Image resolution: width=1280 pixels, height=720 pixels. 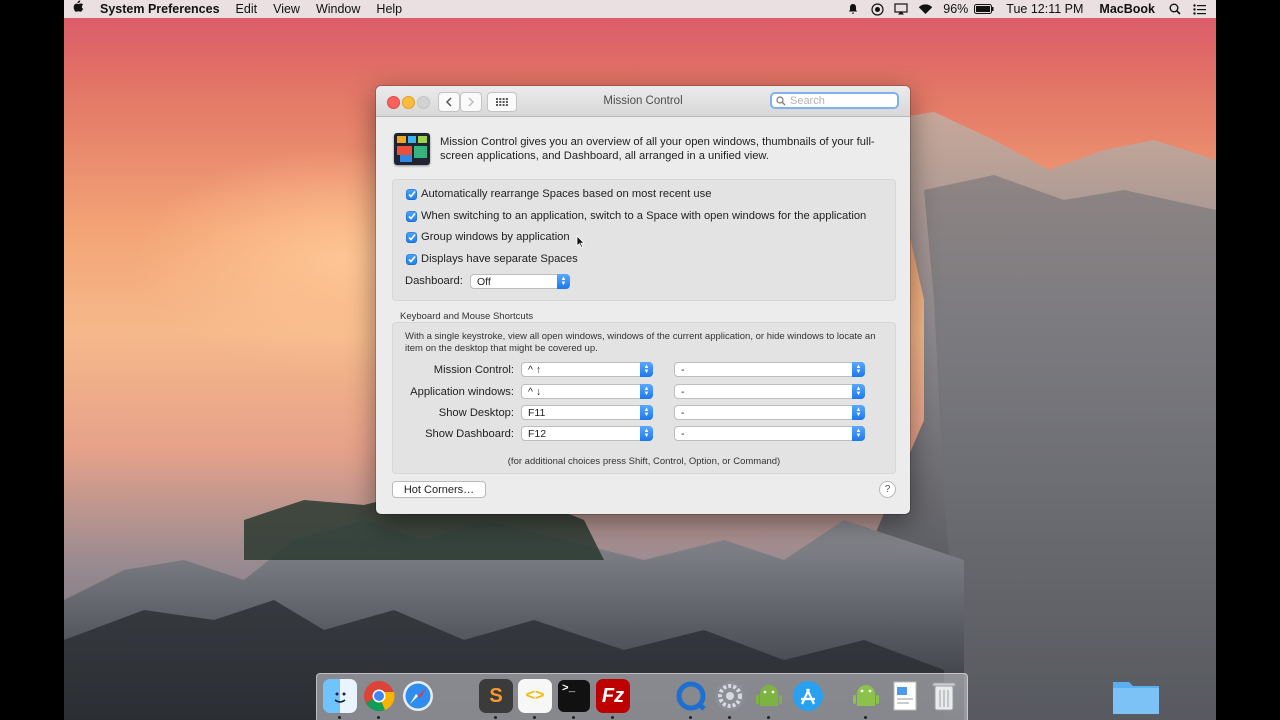 I want to click on title-bar: Mission Control, so click(x=643, y=101).